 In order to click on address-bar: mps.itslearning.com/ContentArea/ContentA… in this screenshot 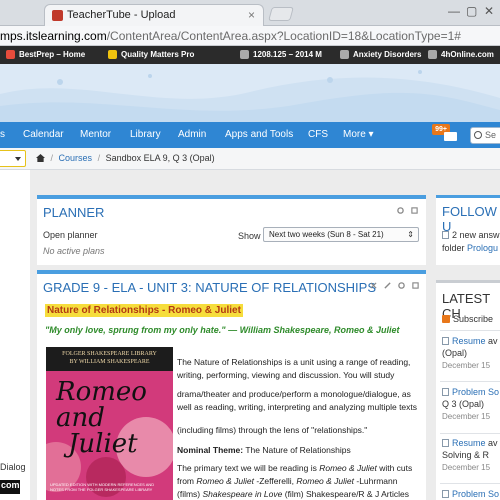, I will do `click(250, 36)`.